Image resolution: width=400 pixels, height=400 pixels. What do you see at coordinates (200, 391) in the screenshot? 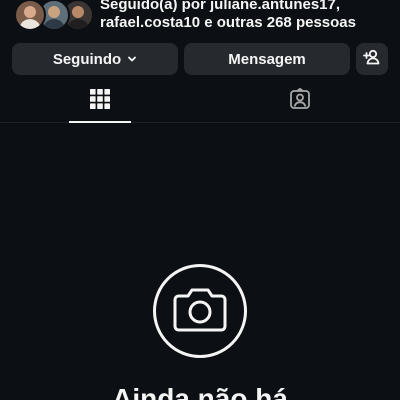
I see `empty-state-title: Ainda não há` at bounding box center [200, 391].